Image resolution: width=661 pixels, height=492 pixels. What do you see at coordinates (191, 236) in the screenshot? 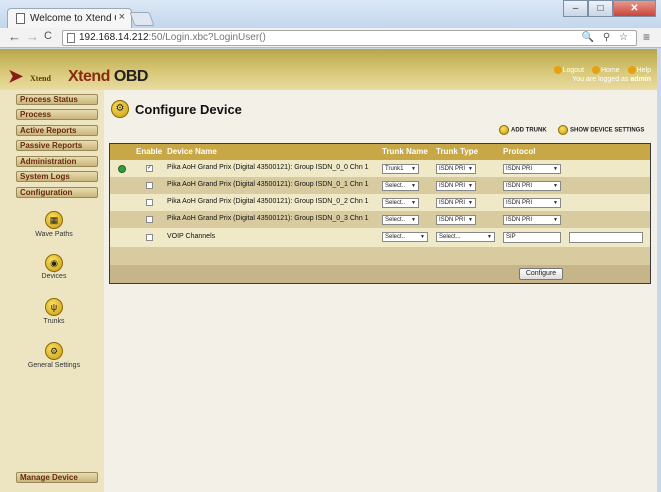
I see `device-name: VOIP Channels` at bounding box center [191, 236].